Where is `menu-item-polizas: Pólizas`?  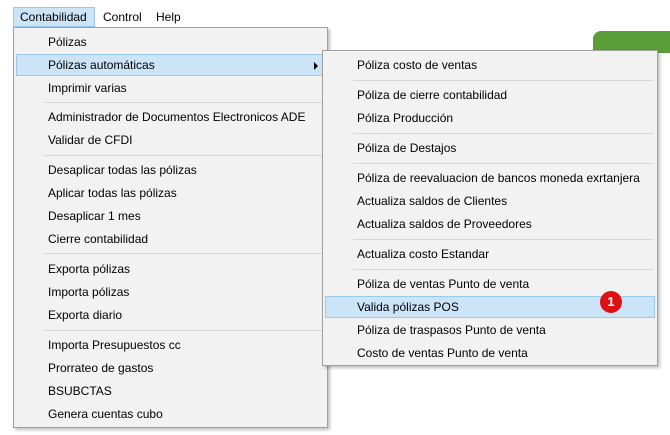 menu-item-polizas: Pólizas is located at coordinates (170, 42).